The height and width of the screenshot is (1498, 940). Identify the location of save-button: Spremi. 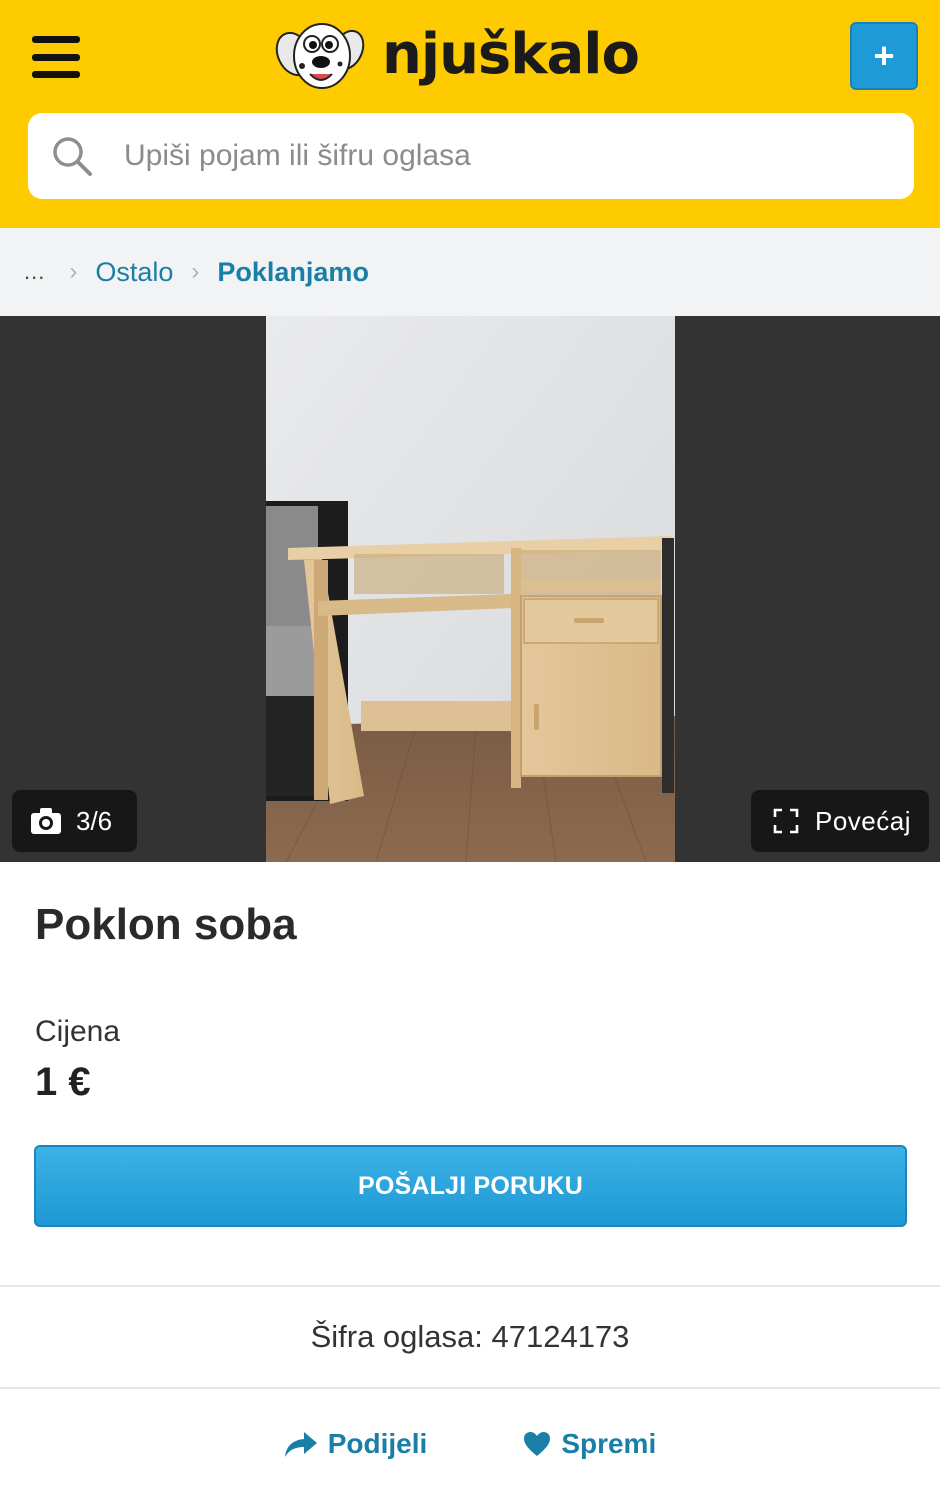
(589, 1444).